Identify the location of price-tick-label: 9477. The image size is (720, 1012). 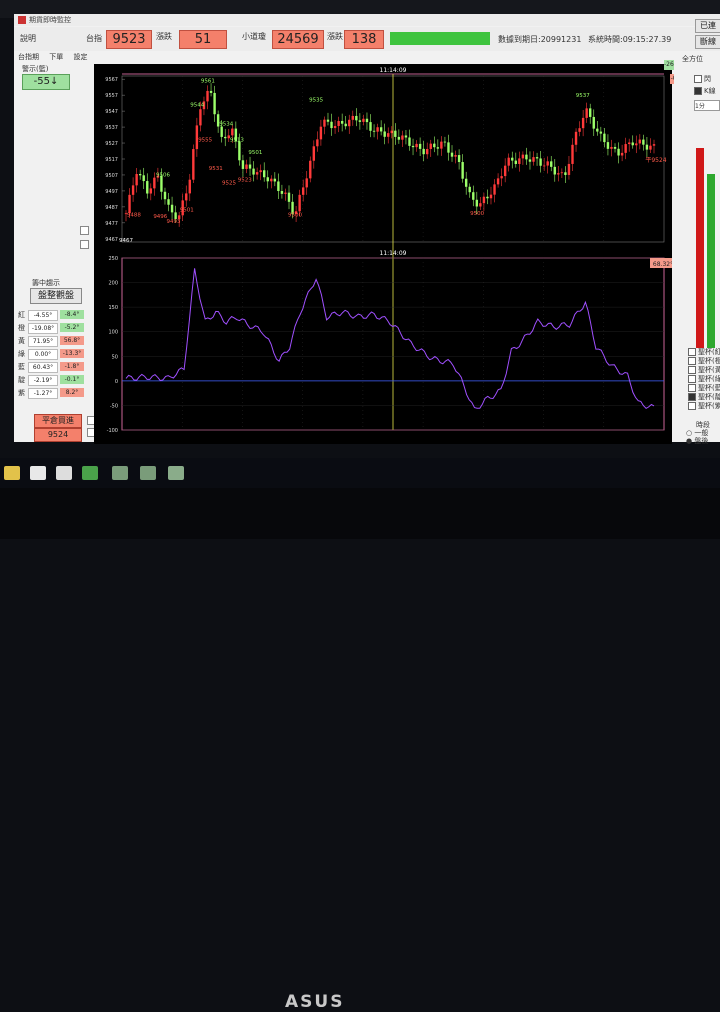
(111, 224).